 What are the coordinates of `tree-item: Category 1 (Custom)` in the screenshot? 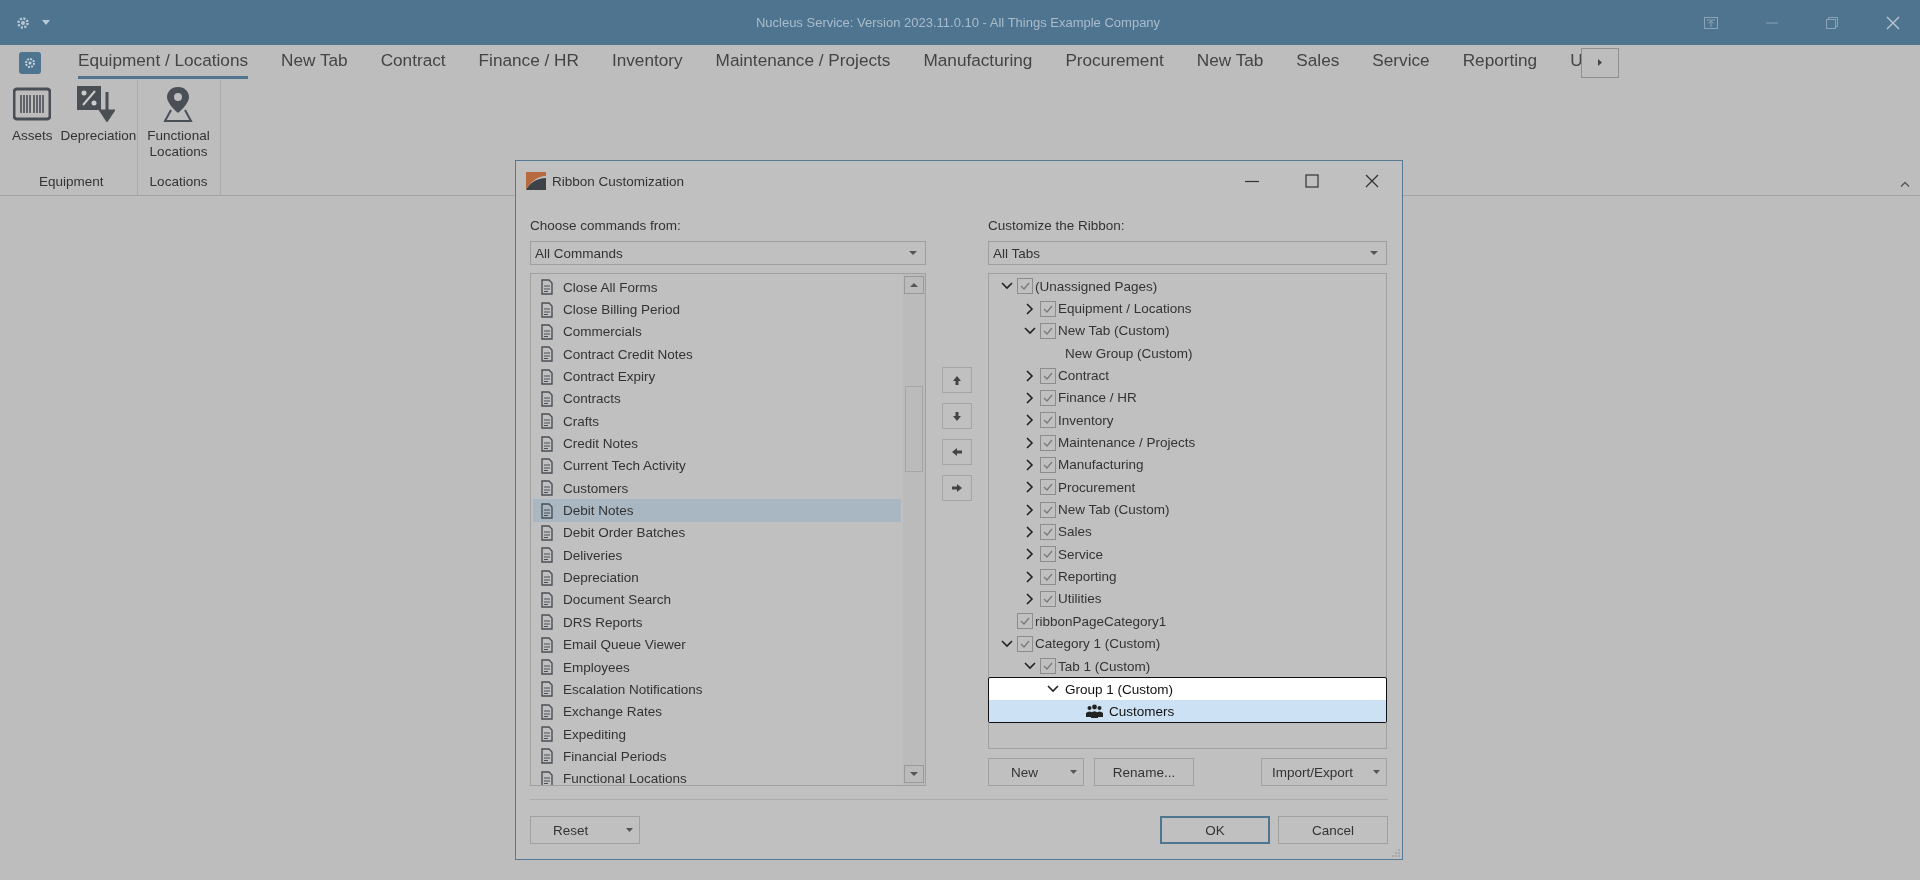 It's located at (1187, 643).